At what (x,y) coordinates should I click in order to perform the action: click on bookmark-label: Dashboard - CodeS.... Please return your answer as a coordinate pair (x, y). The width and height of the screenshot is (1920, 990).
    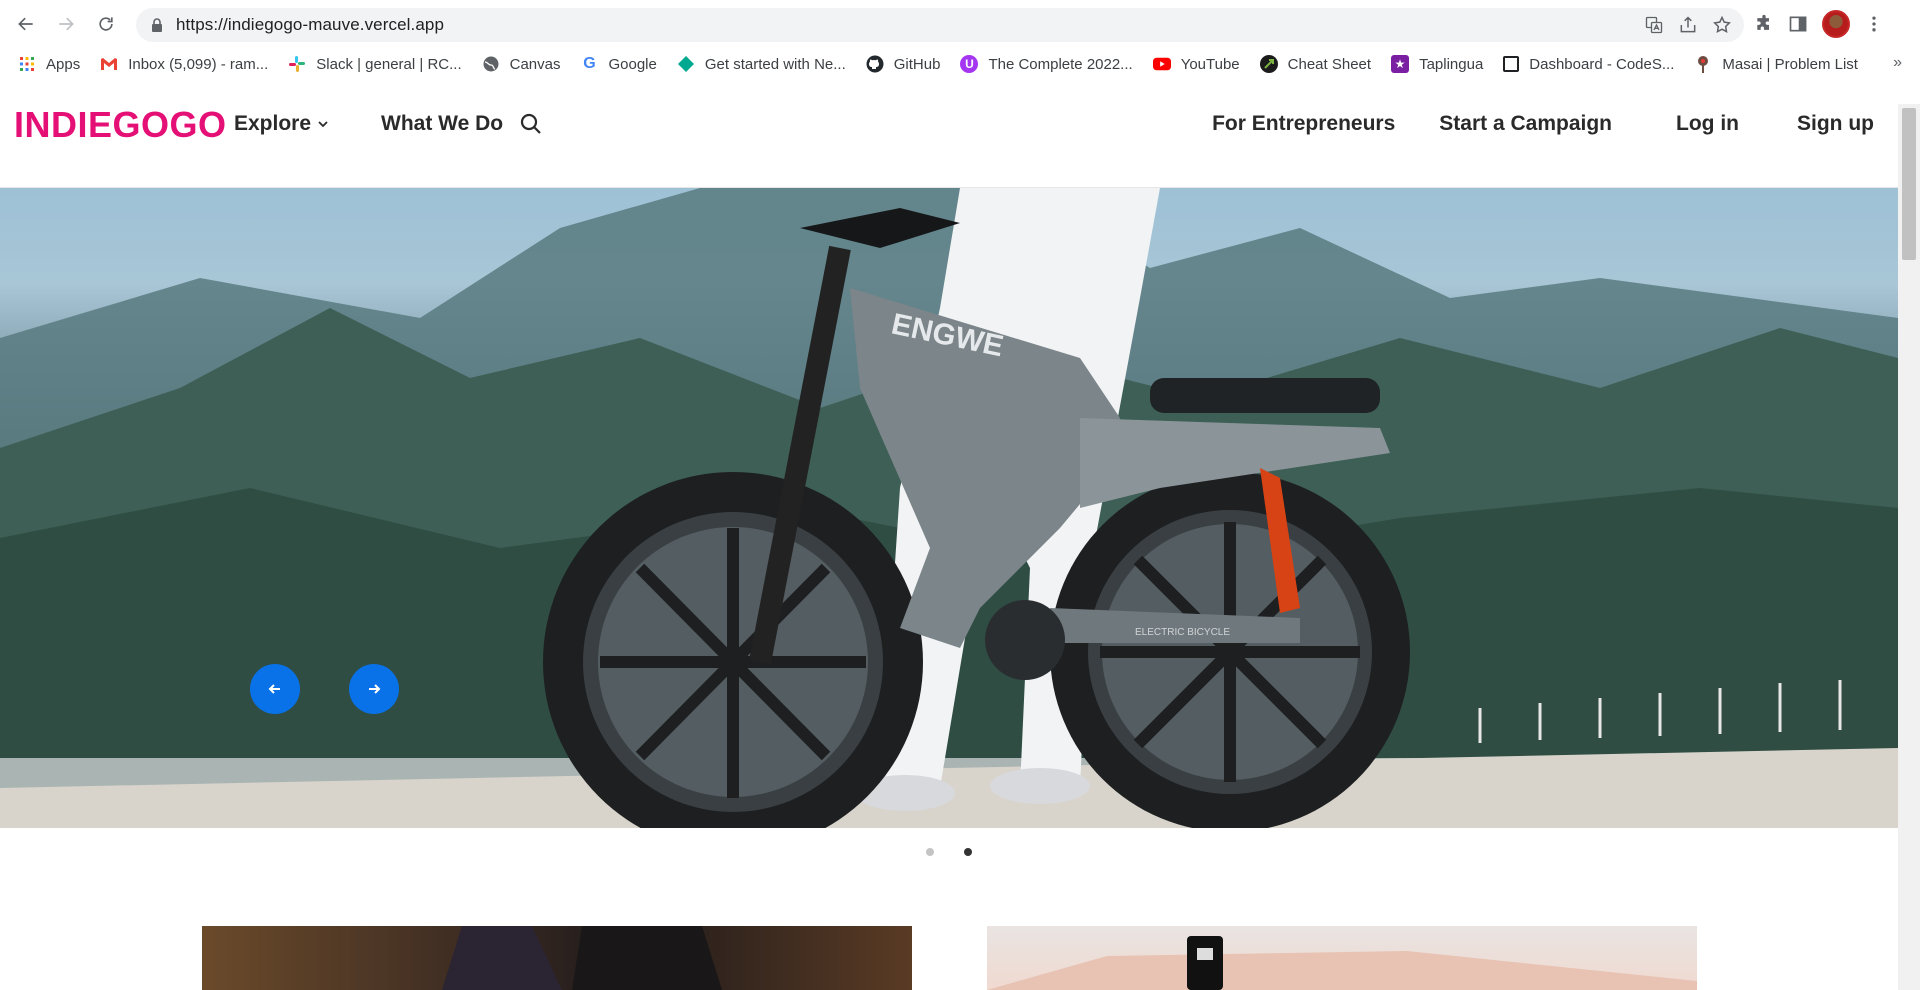
    Looking at the image, I should click on (1602, 64).